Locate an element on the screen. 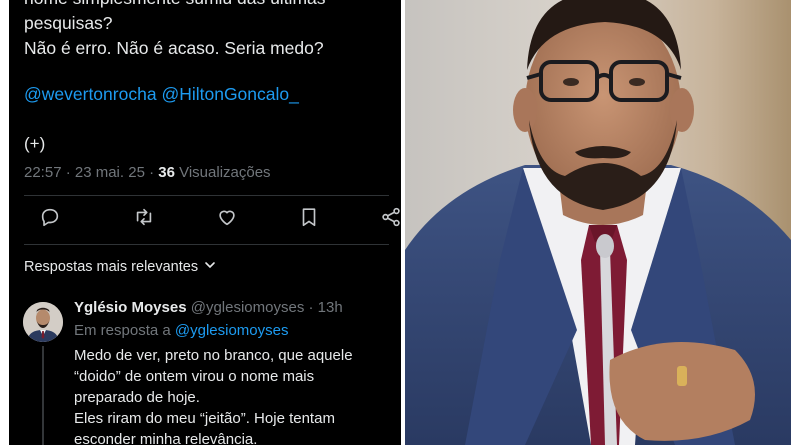  reply-to-prefix: Em resposta a is located at coordinates (124, 330).